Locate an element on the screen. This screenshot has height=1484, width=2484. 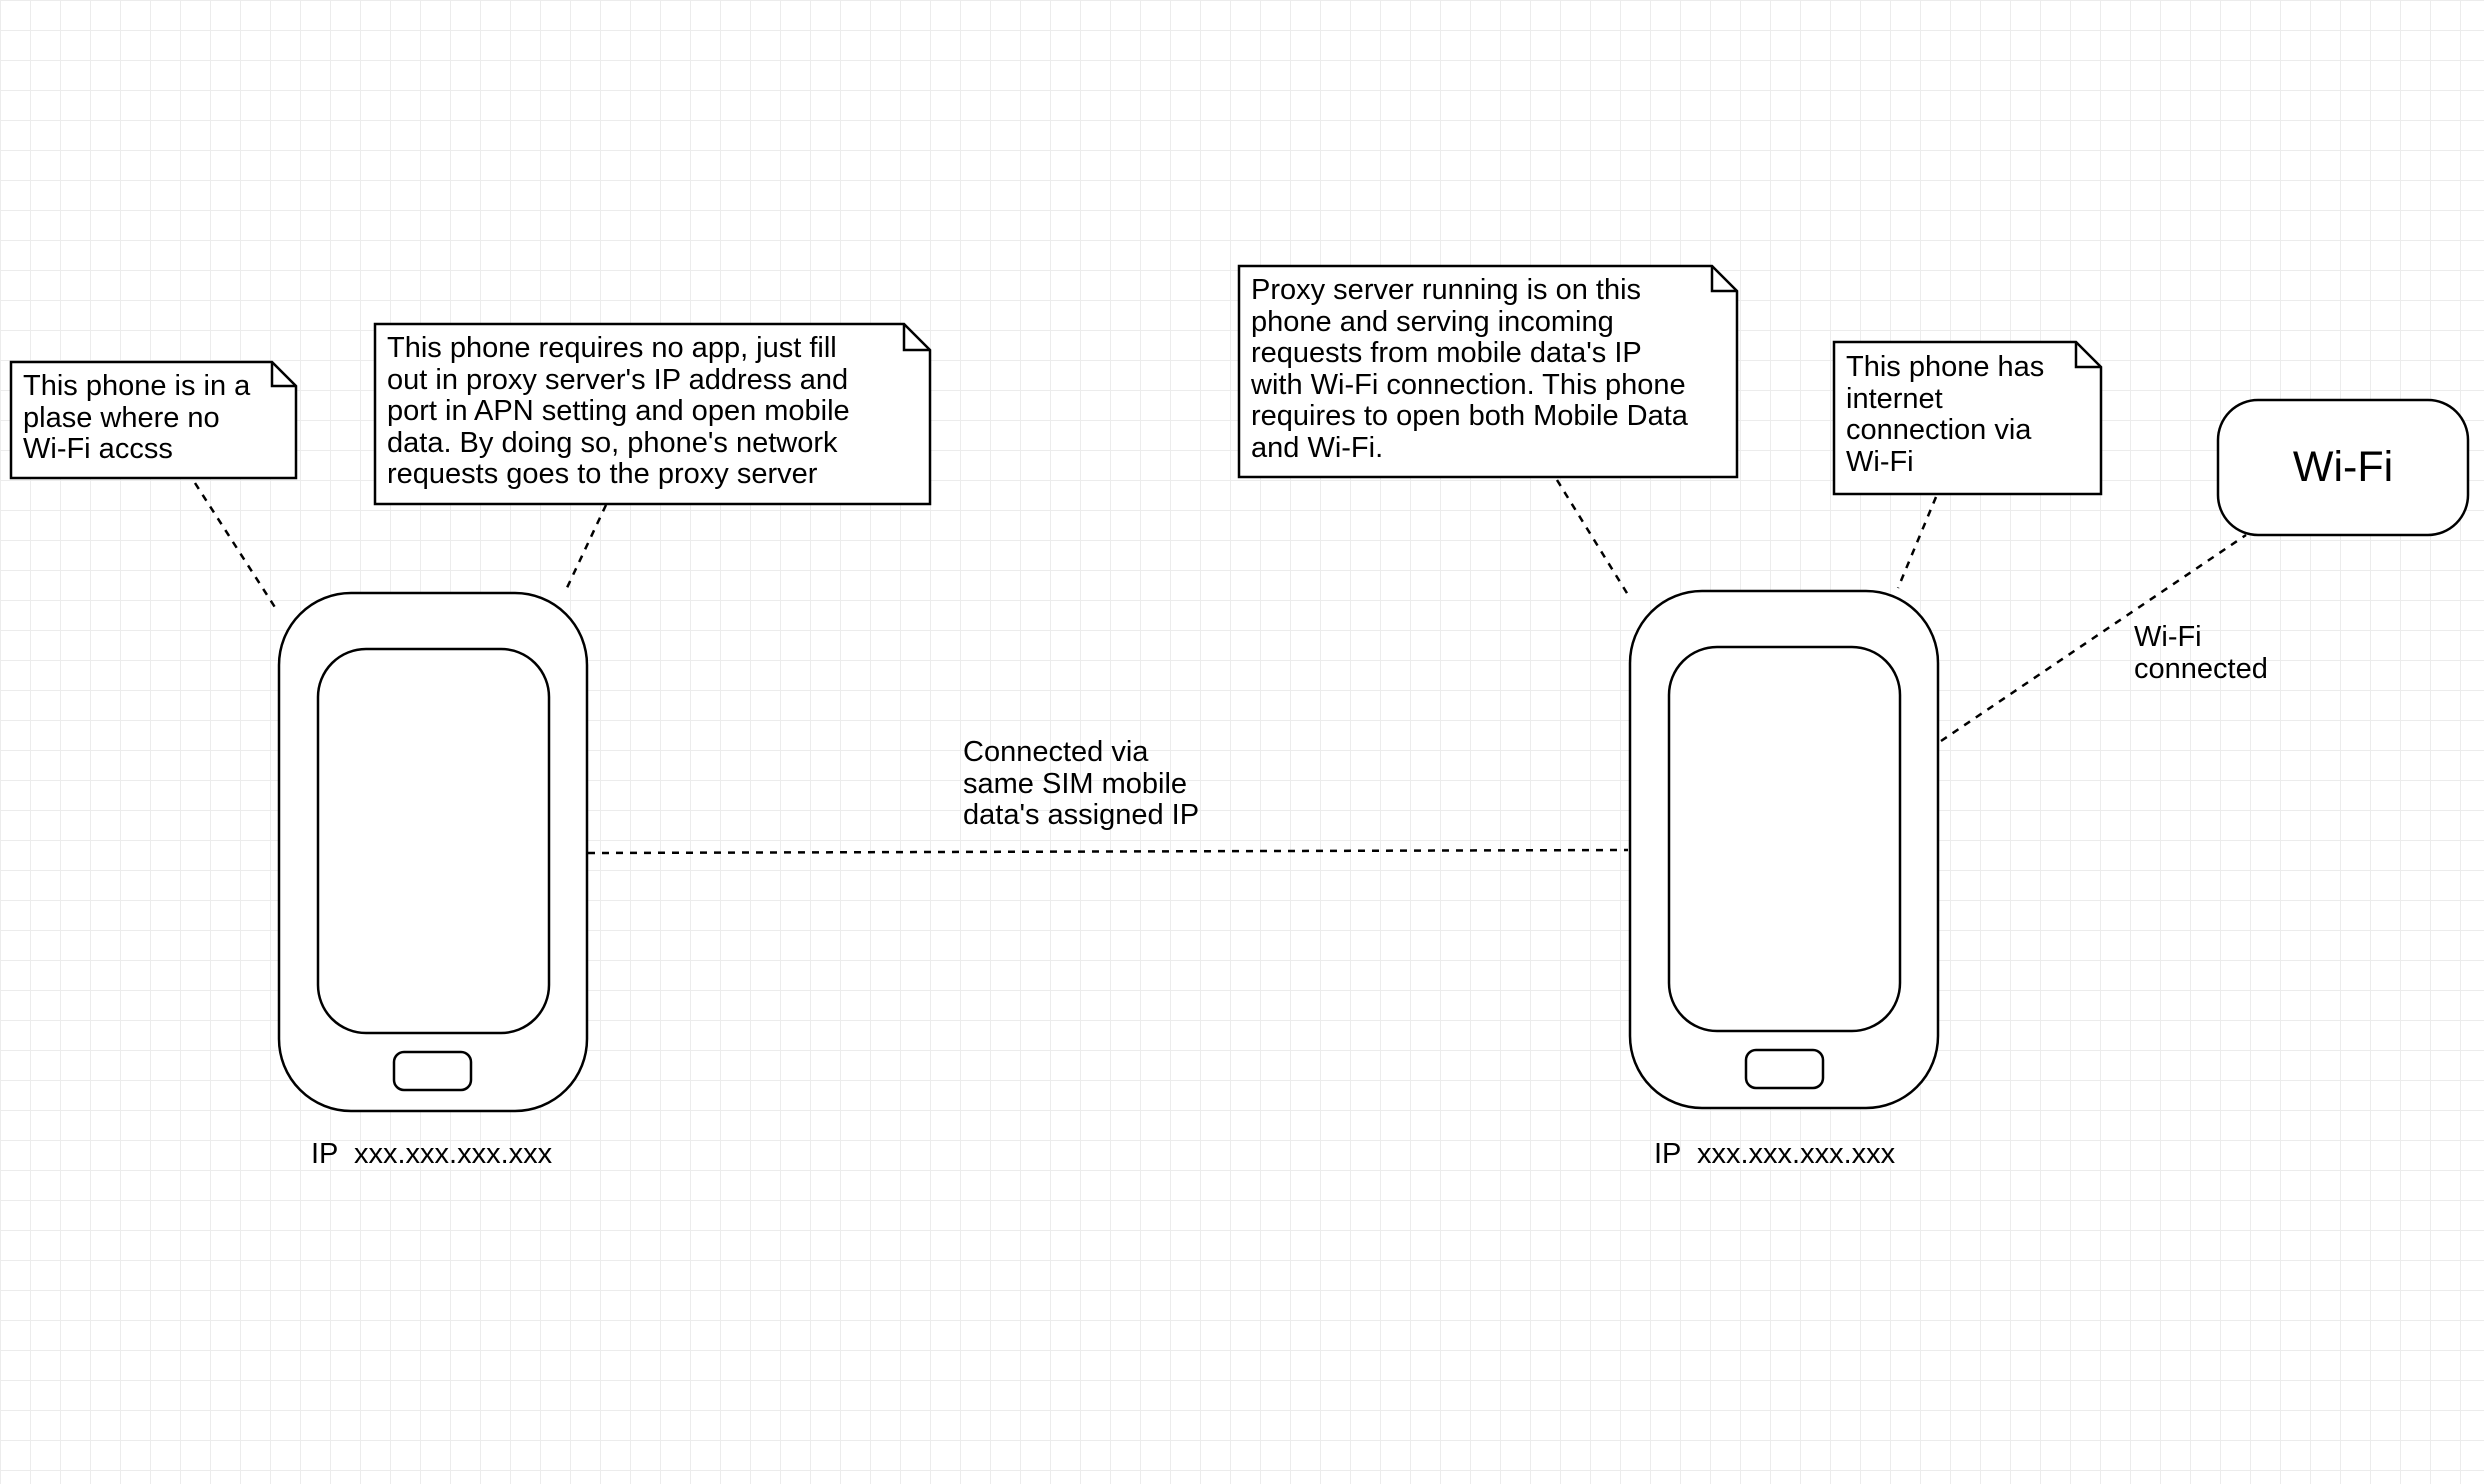
left-phone is located at coordinates (433, 852).